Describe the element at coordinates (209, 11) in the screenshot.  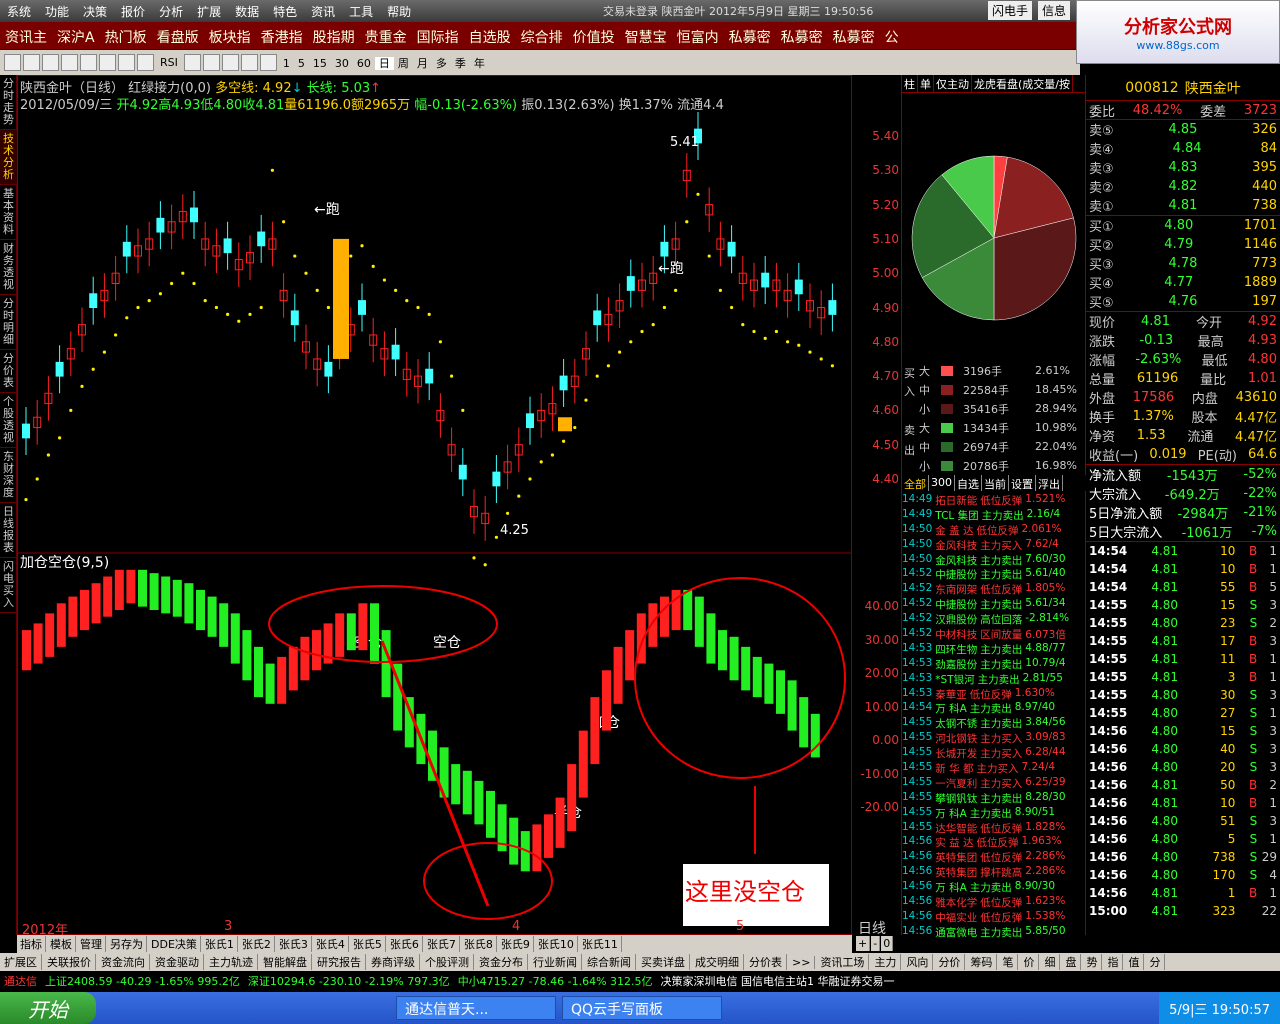
I see `menu-extend: 扩展` at that location.